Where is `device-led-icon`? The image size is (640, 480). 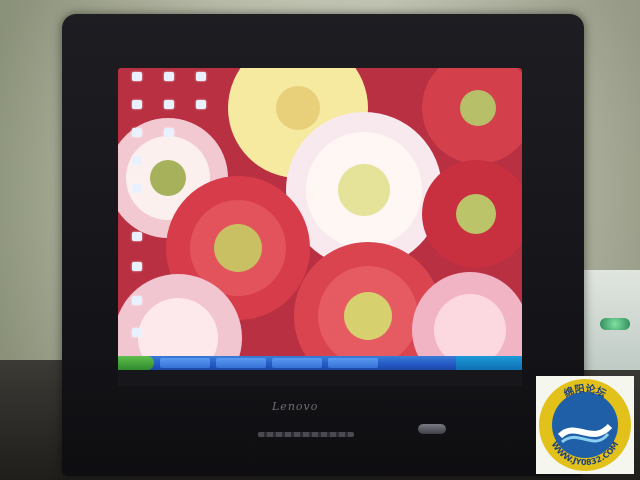
device-led-icon is located at coordinates (615, 324).